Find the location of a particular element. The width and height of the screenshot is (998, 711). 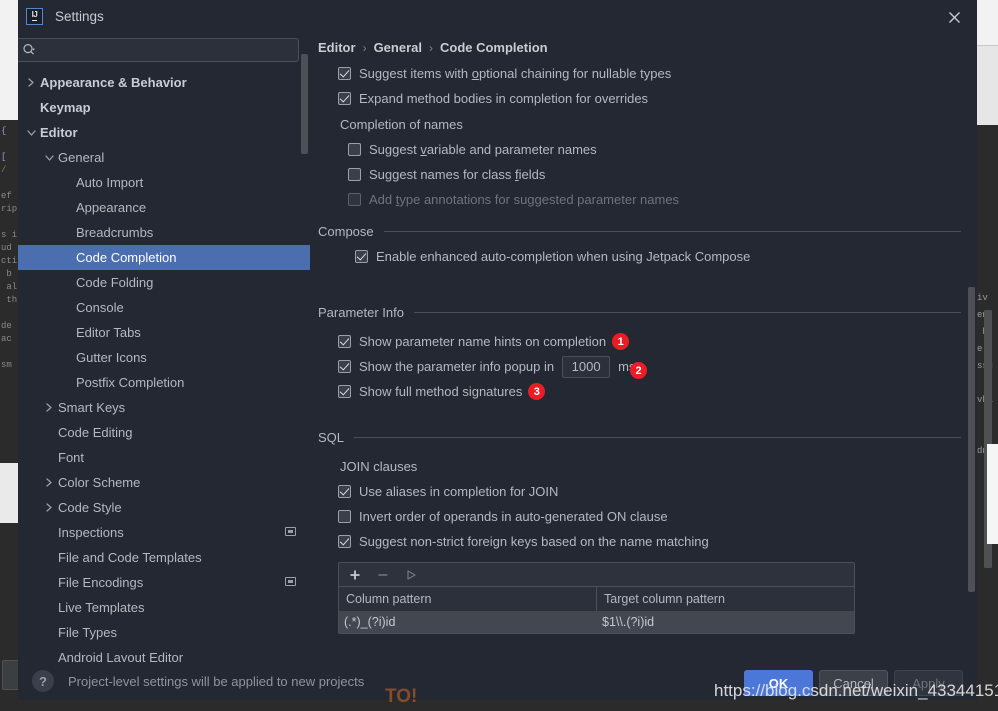

tree-item-appearance-behavior: Appearance & Behavior is located at coordinates (164, 82).